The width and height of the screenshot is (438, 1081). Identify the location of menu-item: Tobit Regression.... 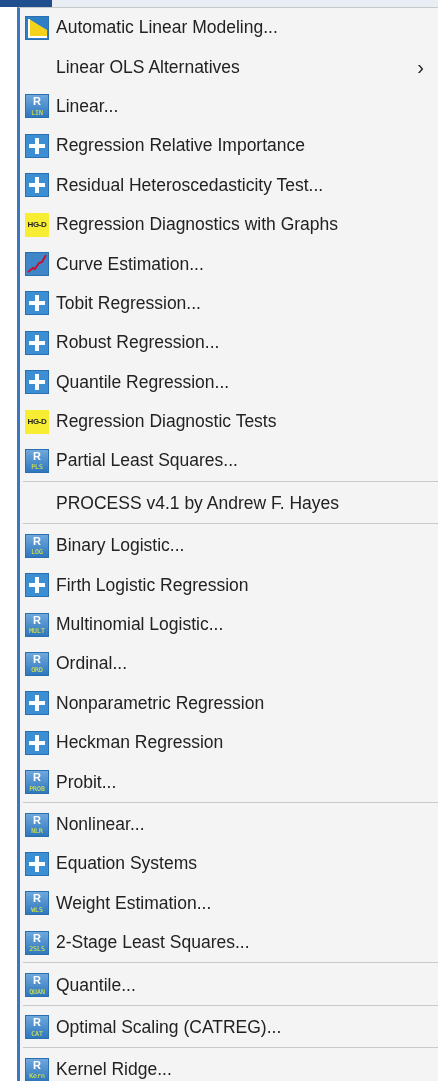
(229, 303).